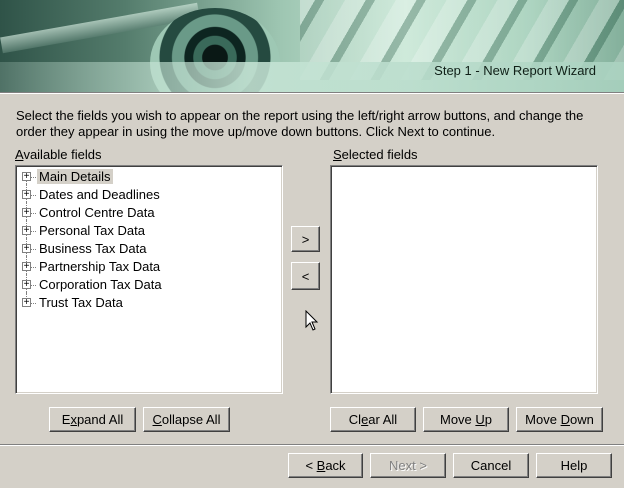  What do you see at coordinates (151, 230) in the screenshot?
I see `tree-item: Personal Tax Data` at bounding box center [151, 230].